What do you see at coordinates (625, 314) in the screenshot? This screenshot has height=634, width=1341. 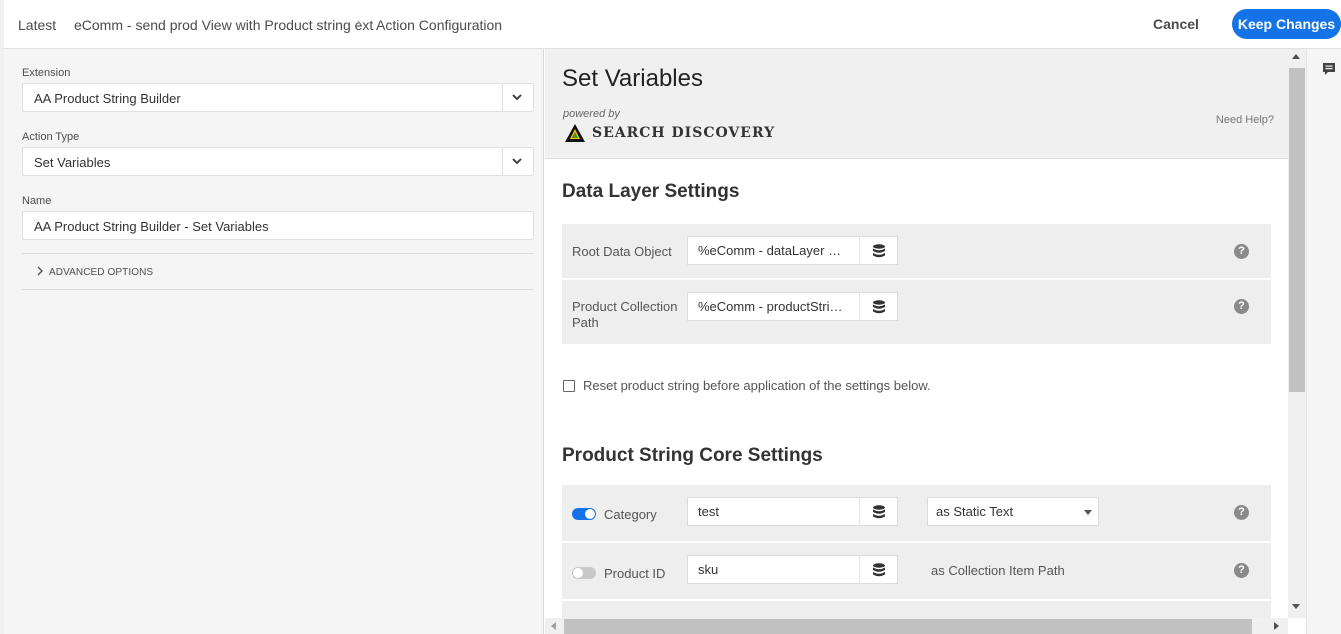 I see `product-collection-path-label: Product Collection Path` at bounding box center [625, 314].